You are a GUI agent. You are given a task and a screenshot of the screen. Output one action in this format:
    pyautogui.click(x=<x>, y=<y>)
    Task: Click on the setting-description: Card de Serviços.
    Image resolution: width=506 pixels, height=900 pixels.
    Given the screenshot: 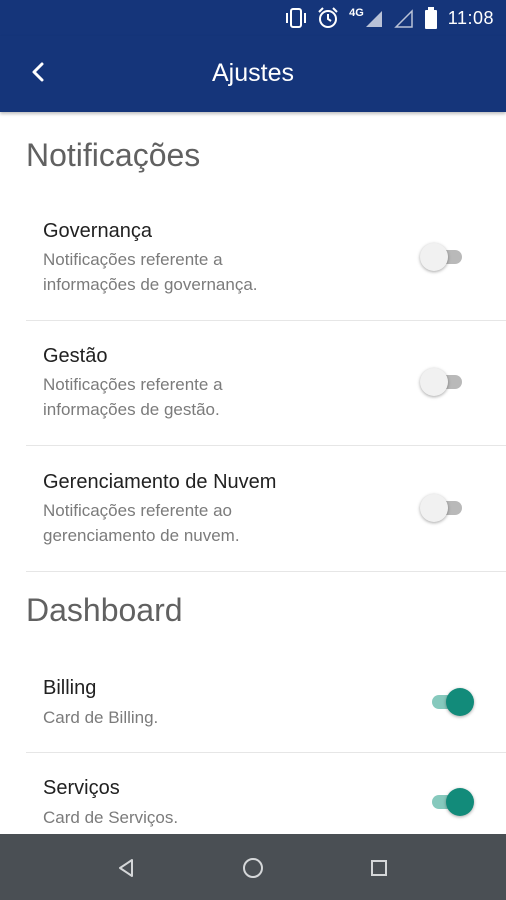 What is the action you would take?
    pyautogui.click(x=111, y=817)
    